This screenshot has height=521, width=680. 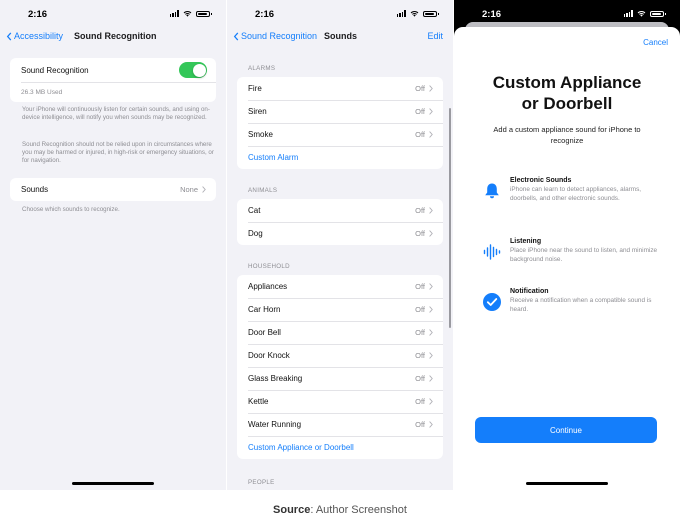 What do you see at coordinates (340, 134) in the screenshot?
I see `sound-row-smoke: Smoke Off` at bounding box center [340, 134].